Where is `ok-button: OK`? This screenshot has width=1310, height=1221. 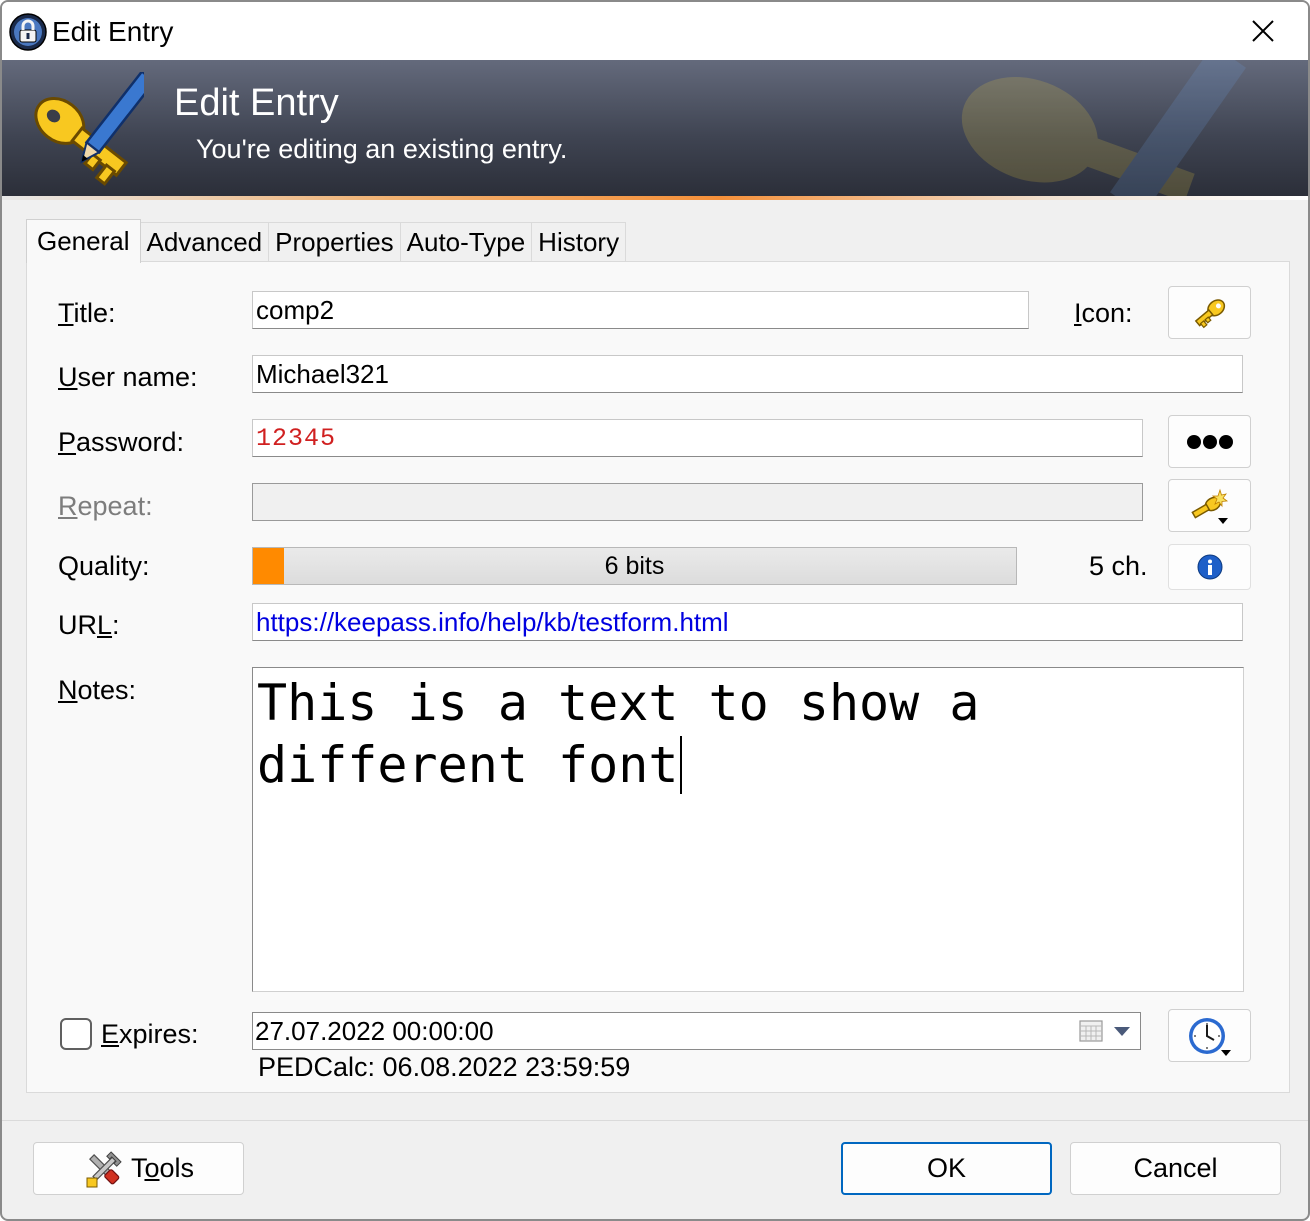
ok-button: OK is located at coordinates (946, 1168).